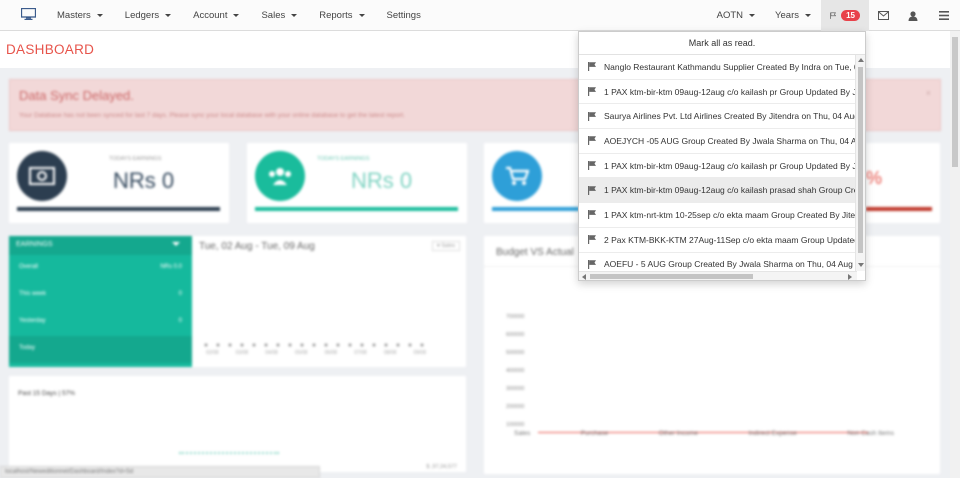 The height and width of the screenshot is (478, 960). Describe the element at coordinates (419, 353) in the screenshot. I see `x-tick-label: 09/08` at that location.